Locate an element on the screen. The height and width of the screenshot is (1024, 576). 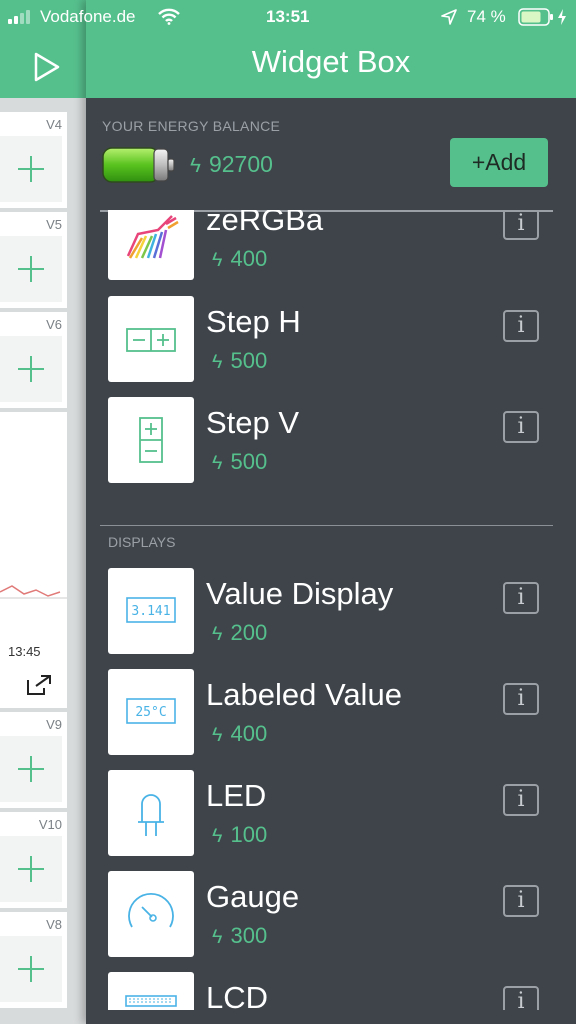
status-bar: Vodafone.de 13:51 74 % is located at coordinates (288, 17).